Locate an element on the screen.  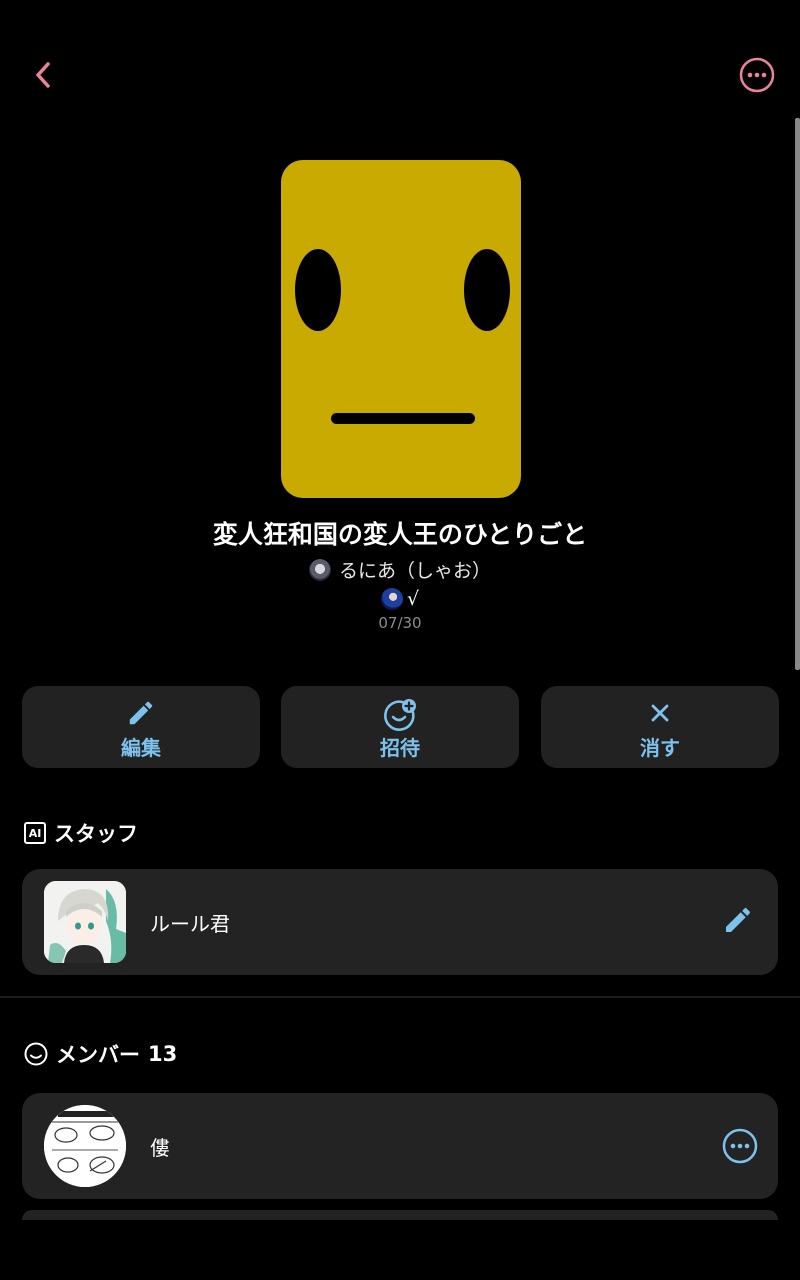
smile-face-icon is located at coordinates (36, 1054).